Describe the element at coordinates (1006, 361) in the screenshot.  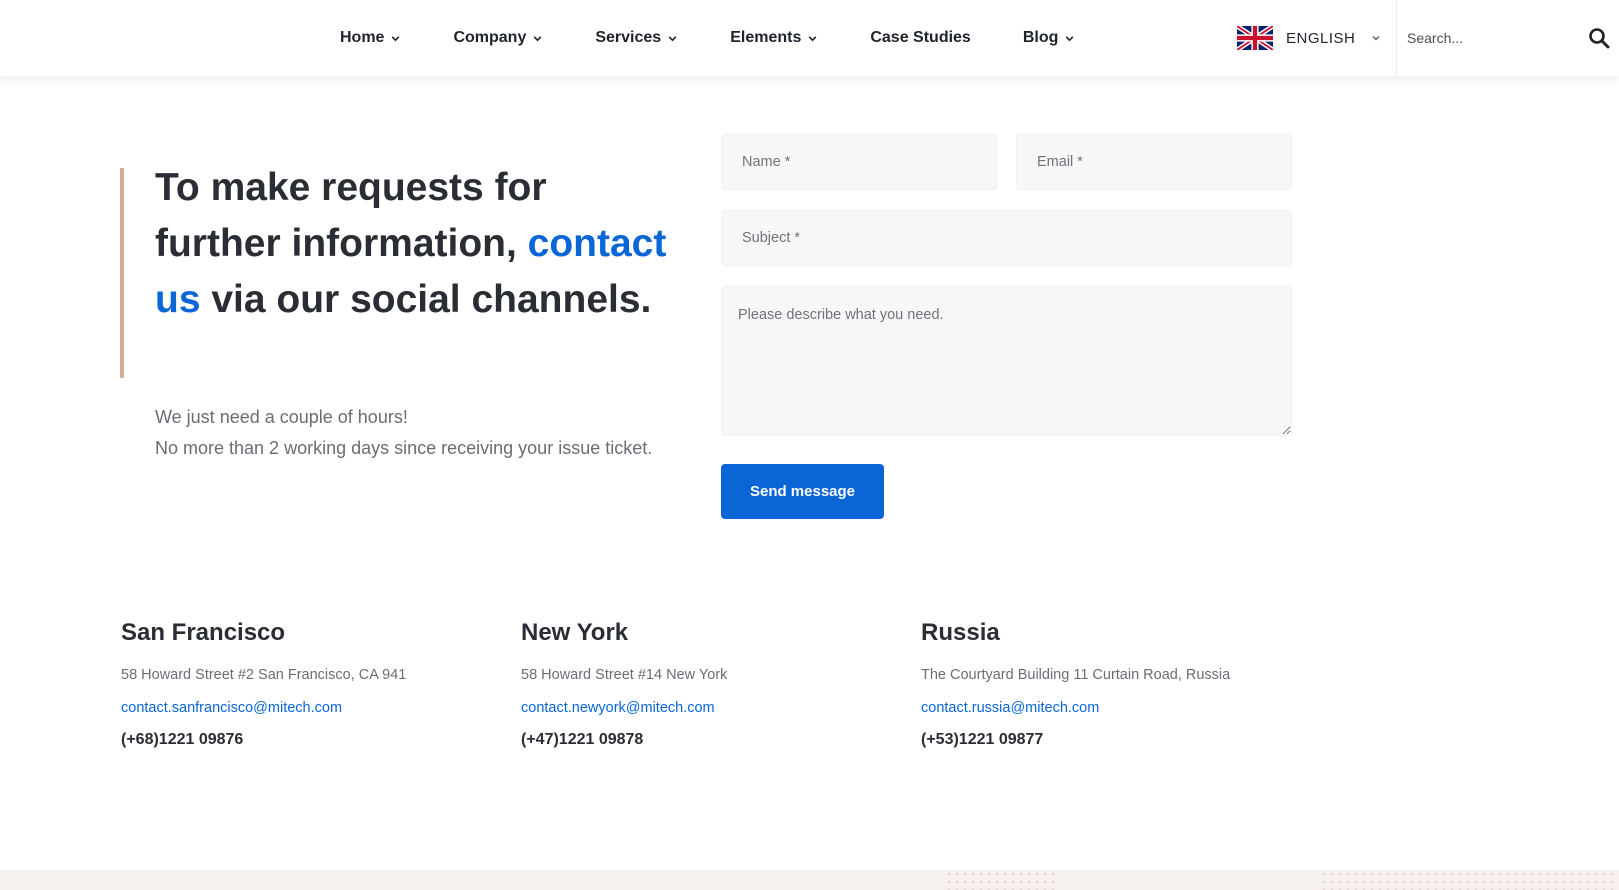
I see `message-field` at that location.